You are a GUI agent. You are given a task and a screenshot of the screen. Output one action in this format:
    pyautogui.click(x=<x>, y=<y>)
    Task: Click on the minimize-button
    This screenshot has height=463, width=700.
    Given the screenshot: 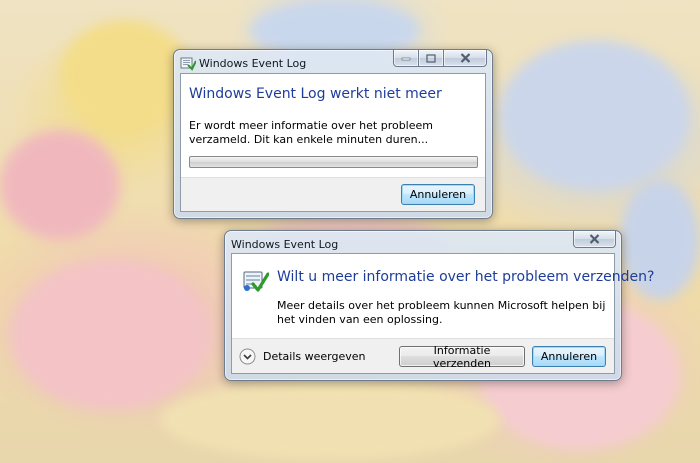 What is the action you would take?
    pyautogui.click(x=406, y=58)
    